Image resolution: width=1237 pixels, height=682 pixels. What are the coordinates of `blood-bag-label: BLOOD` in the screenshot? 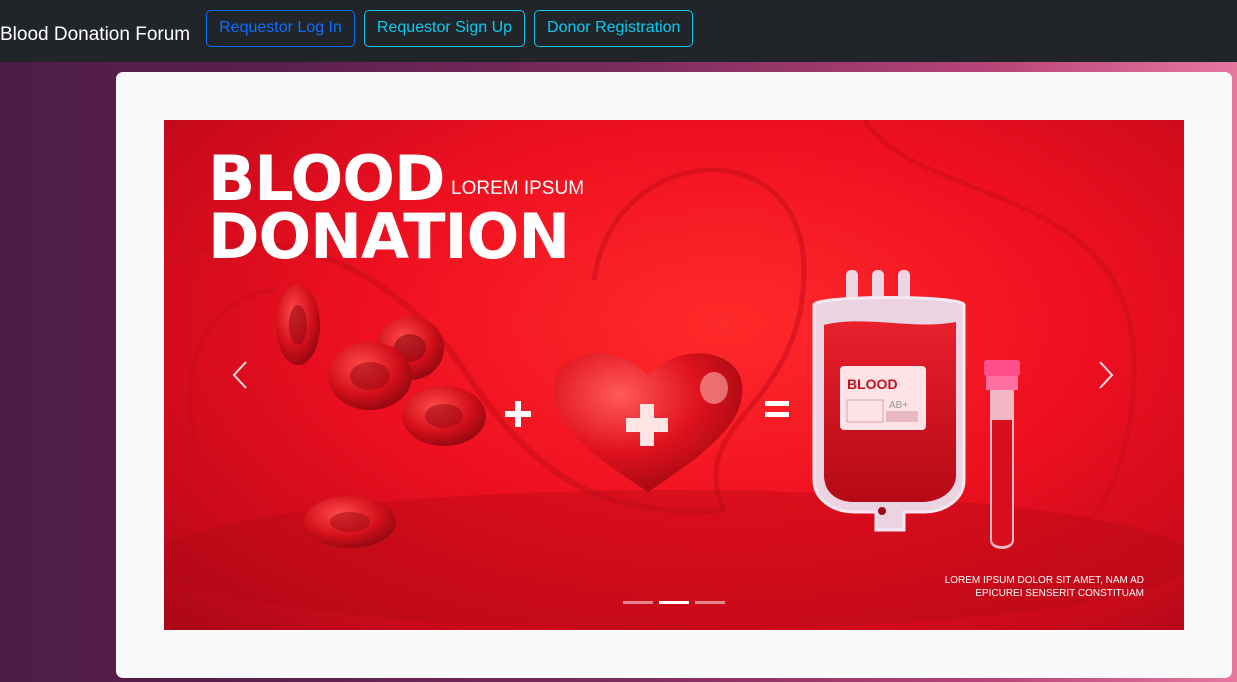 It's located at (872, 384).